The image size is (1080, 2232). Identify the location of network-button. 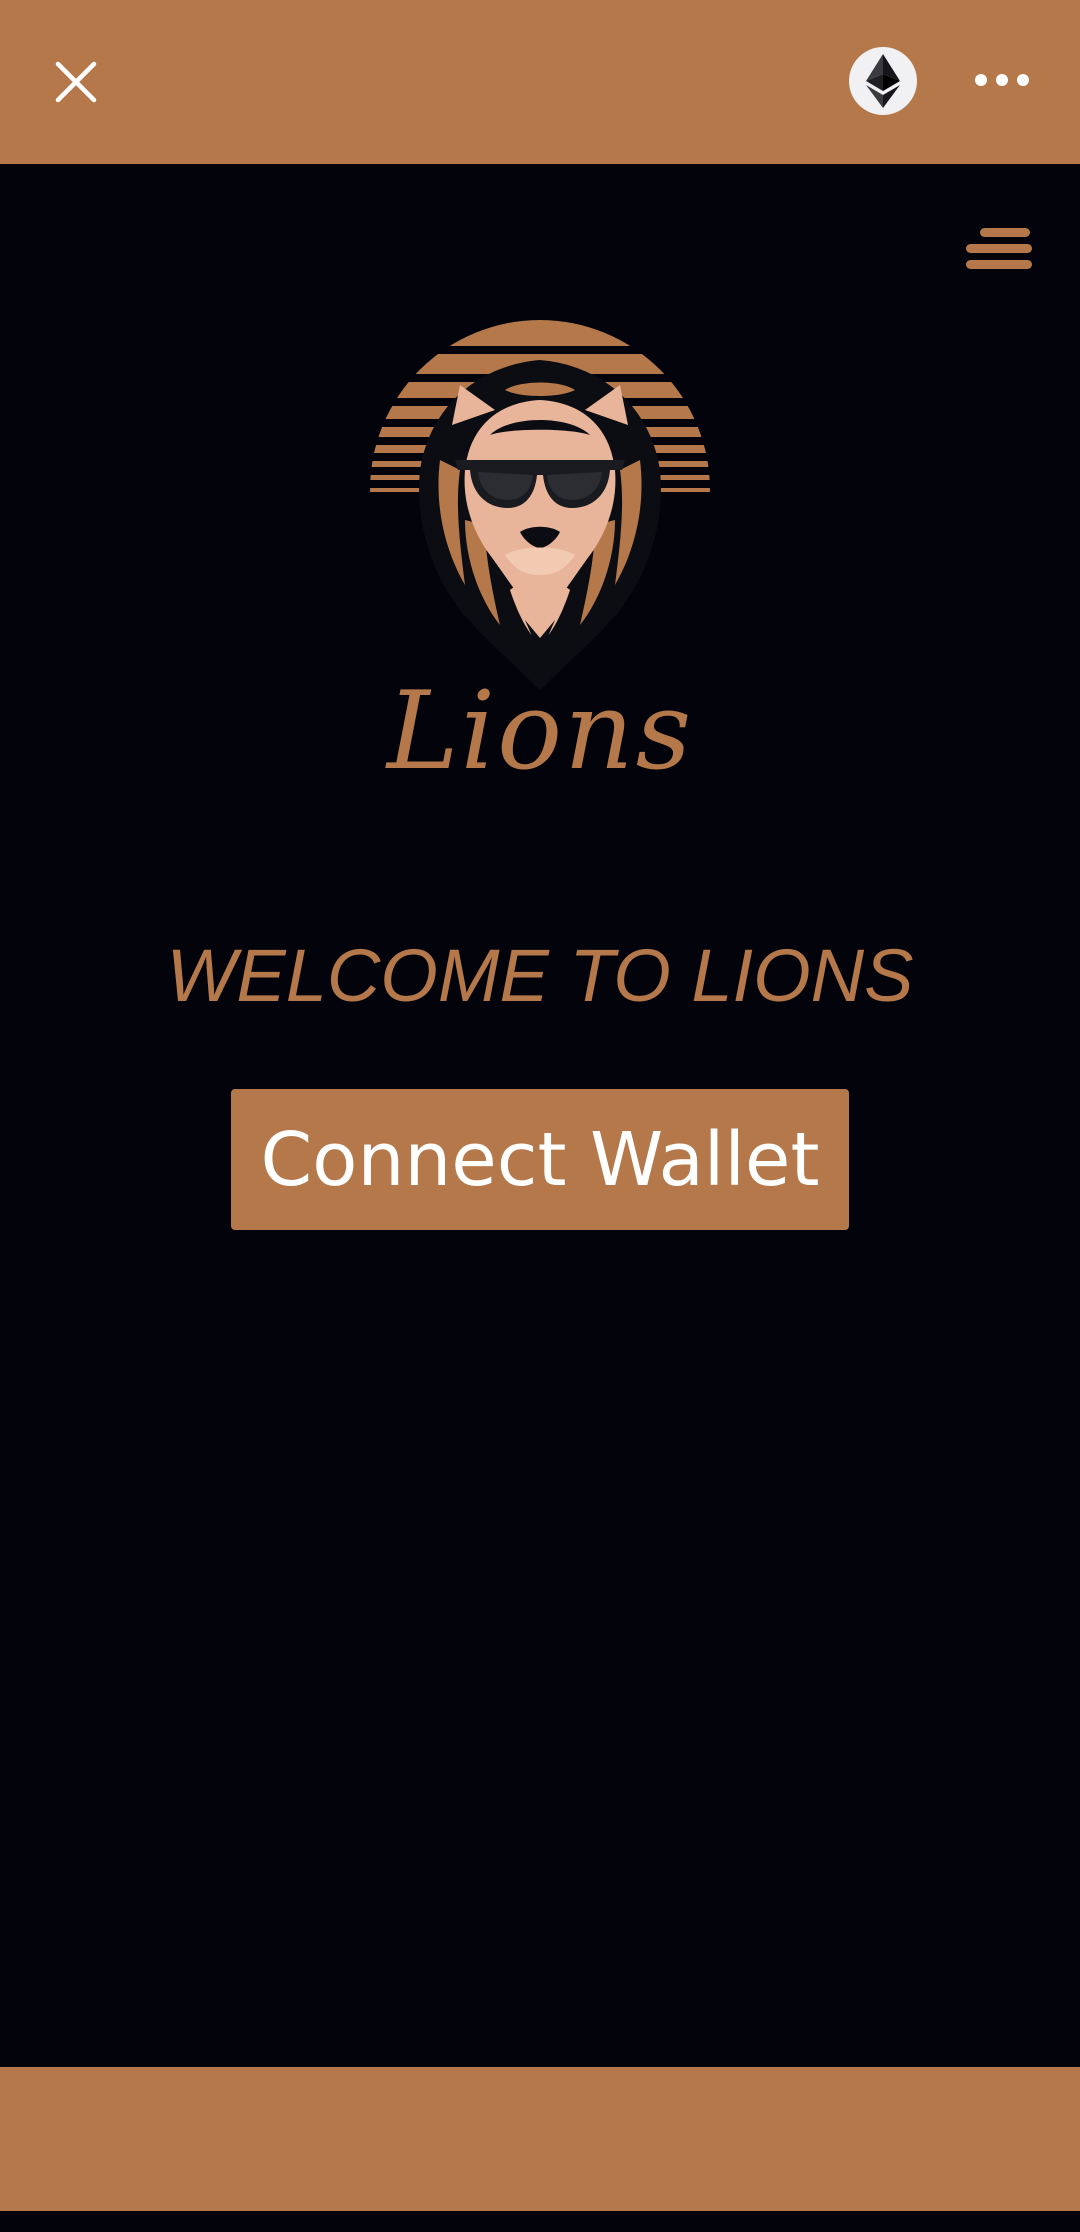
(883, 81).